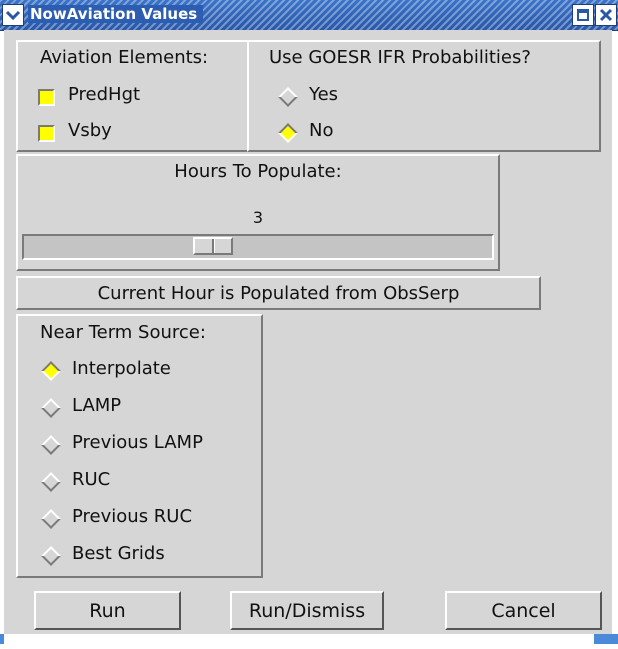  I want to click on shade-button, so click(583, 15).